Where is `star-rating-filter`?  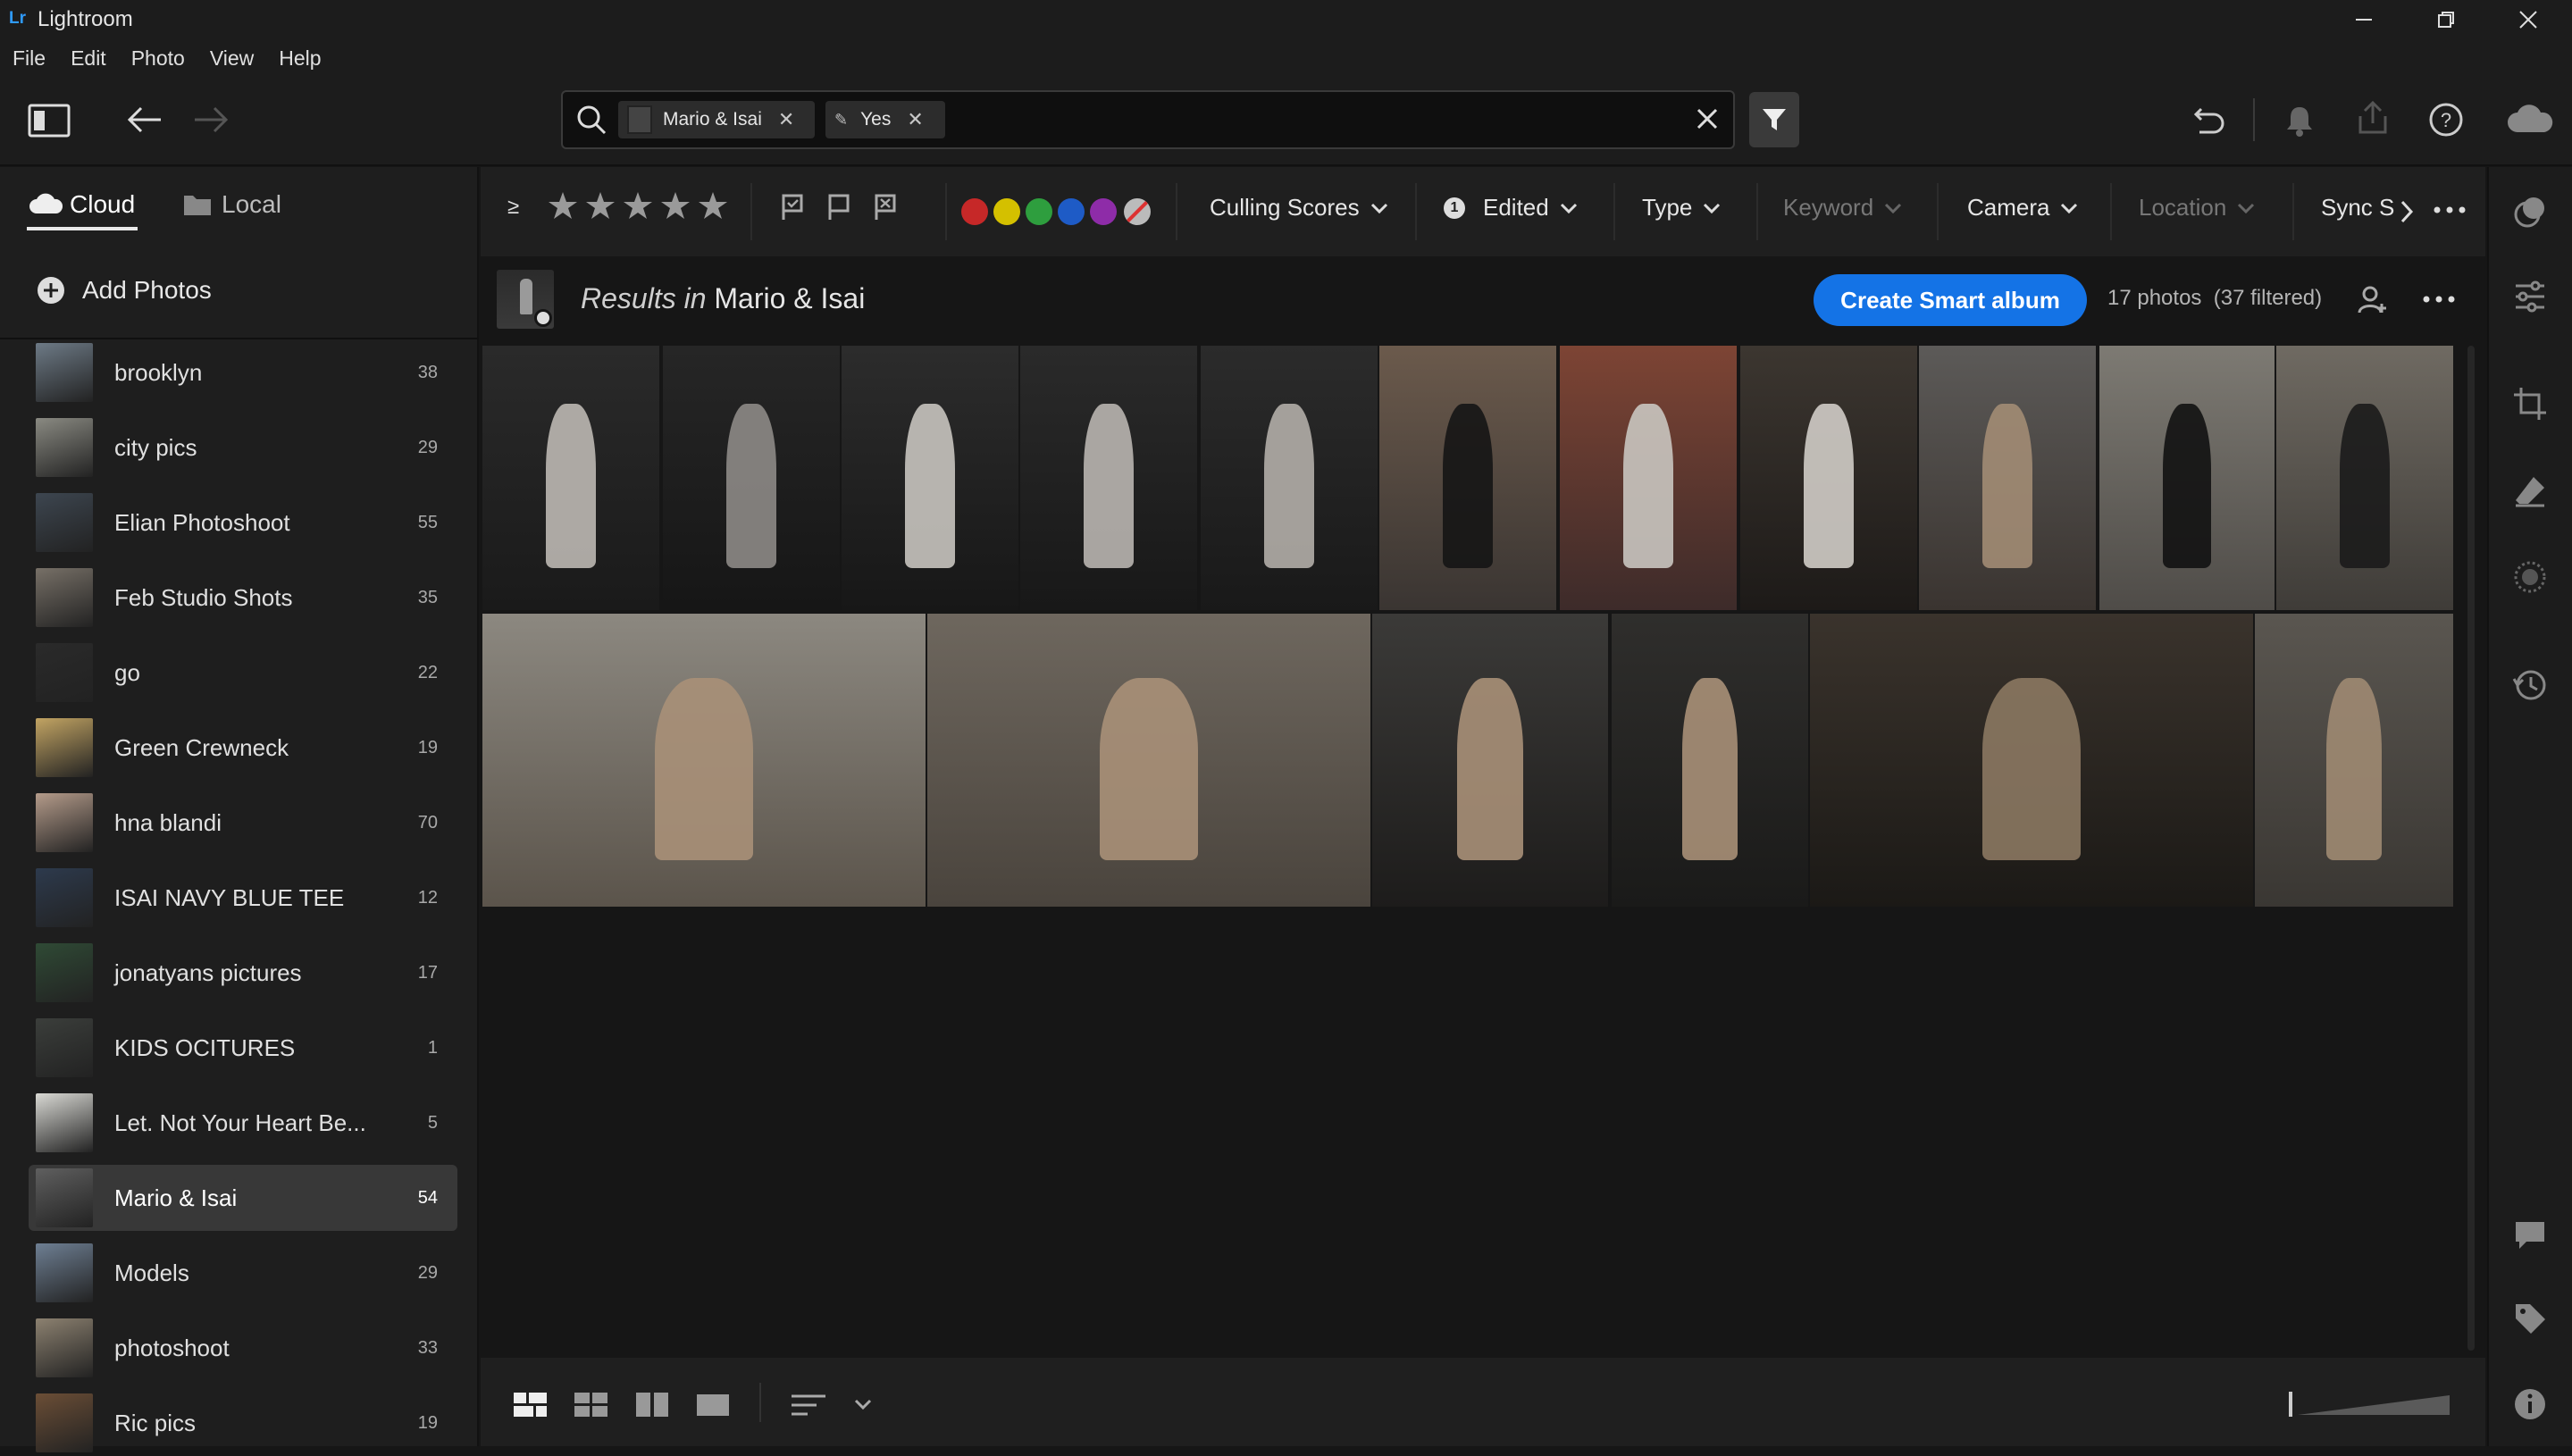 star-rating-filter is located at coordinates (640, 205).